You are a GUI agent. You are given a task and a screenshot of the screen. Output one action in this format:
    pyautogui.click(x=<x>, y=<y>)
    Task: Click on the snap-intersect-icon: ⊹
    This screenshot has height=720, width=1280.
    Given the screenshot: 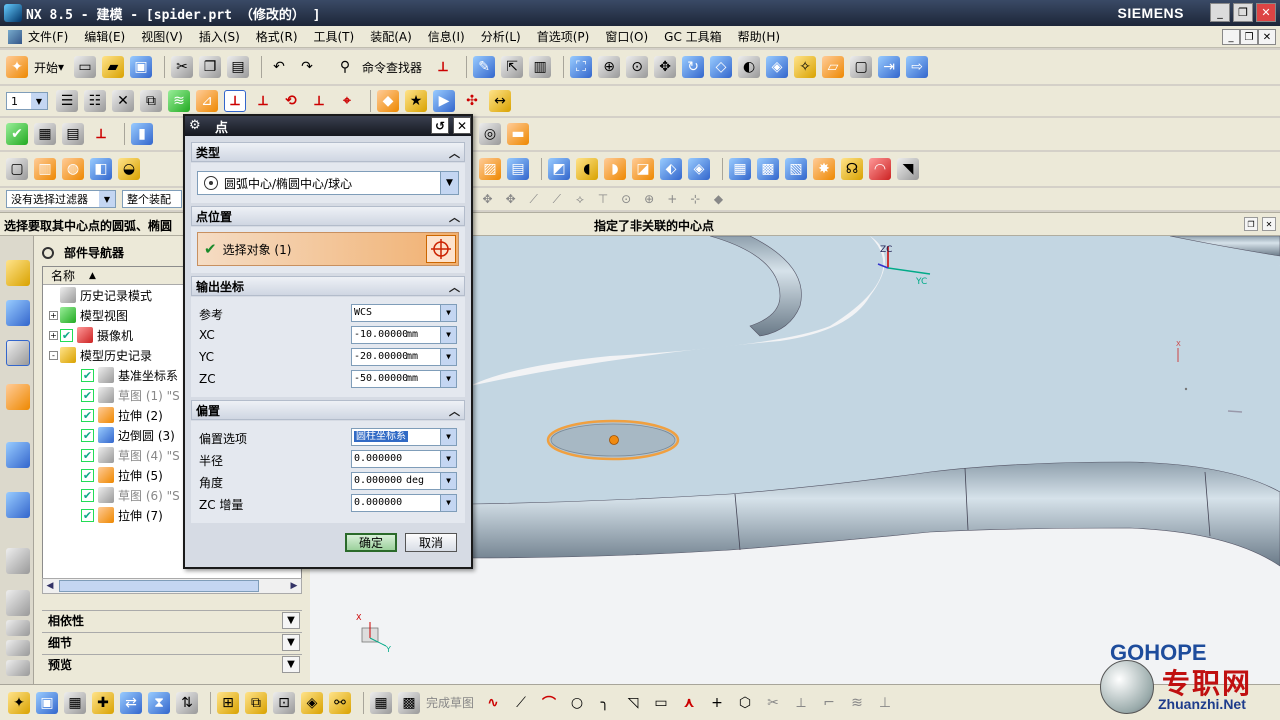 What is the action you would take?
    pyautogui.click(x=695, y=199)
    